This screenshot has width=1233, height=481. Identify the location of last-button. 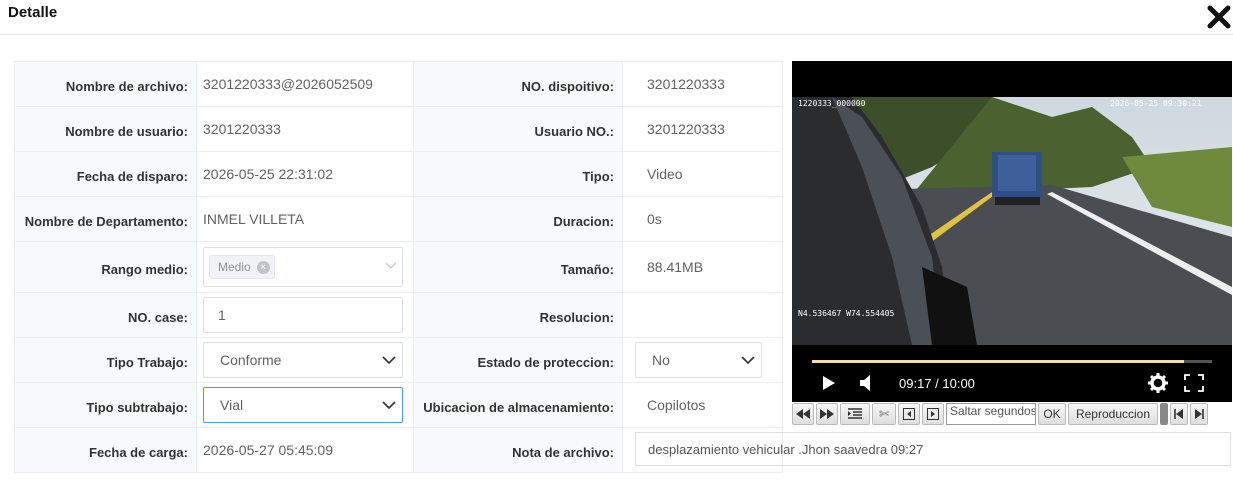
(1199, 414).